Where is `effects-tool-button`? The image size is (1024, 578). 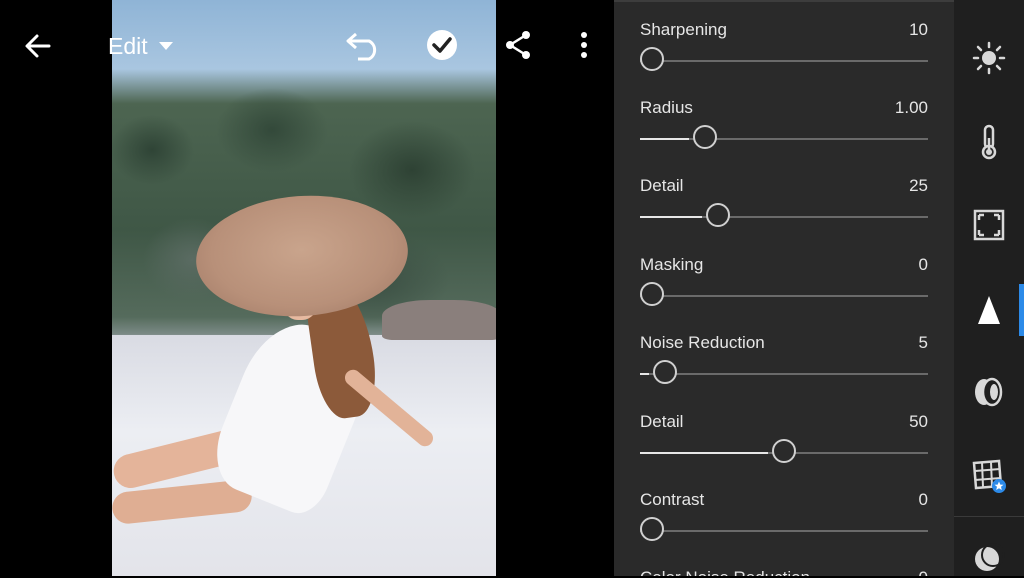 effects-tool-button is located at coordinates (989, 225).